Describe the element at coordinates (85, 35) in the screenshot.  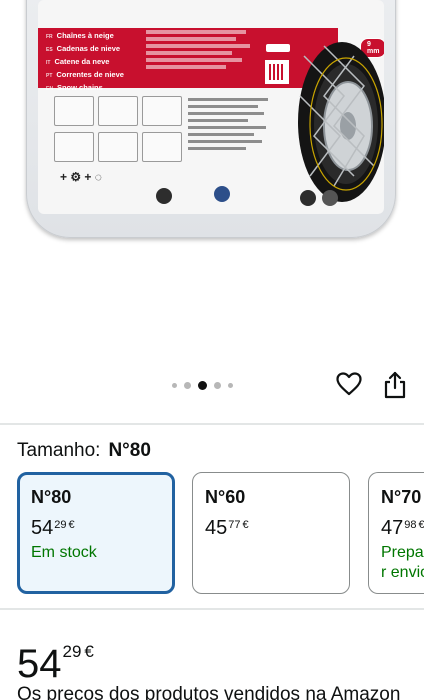
I see `language-label: Chaînes à neige` at that location.